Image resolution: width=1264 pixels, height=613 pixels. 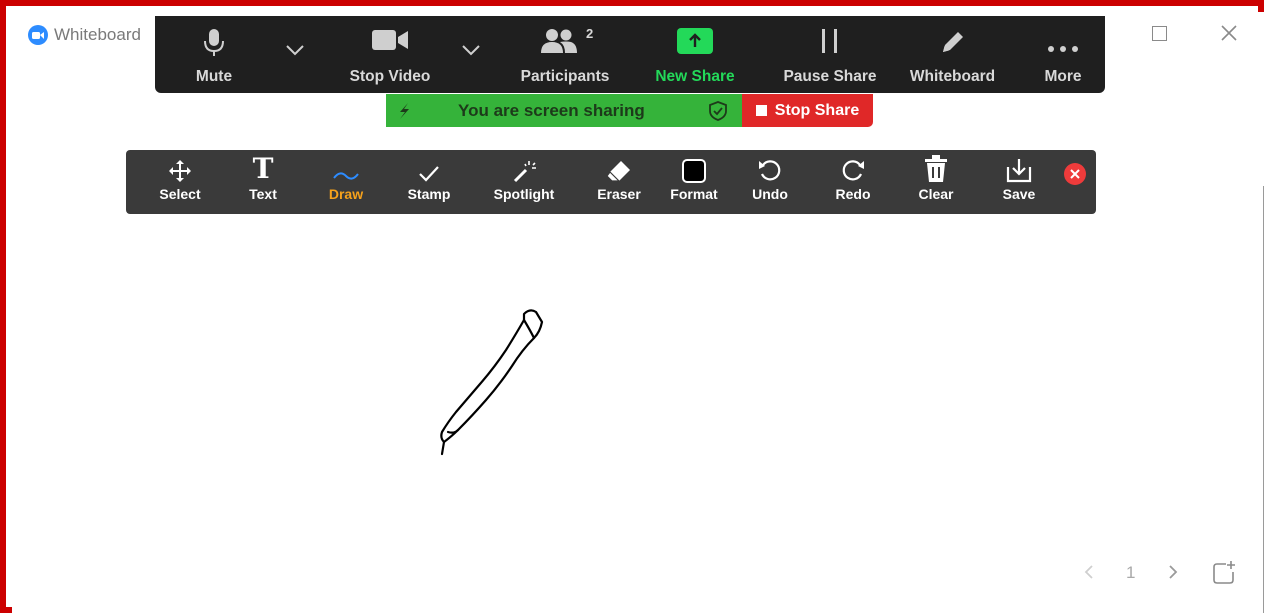 What do you see at coordinates (1173, 574) in the screenshot?
I see `next-page-chevron-icon` at bounding box center [1173, 574].